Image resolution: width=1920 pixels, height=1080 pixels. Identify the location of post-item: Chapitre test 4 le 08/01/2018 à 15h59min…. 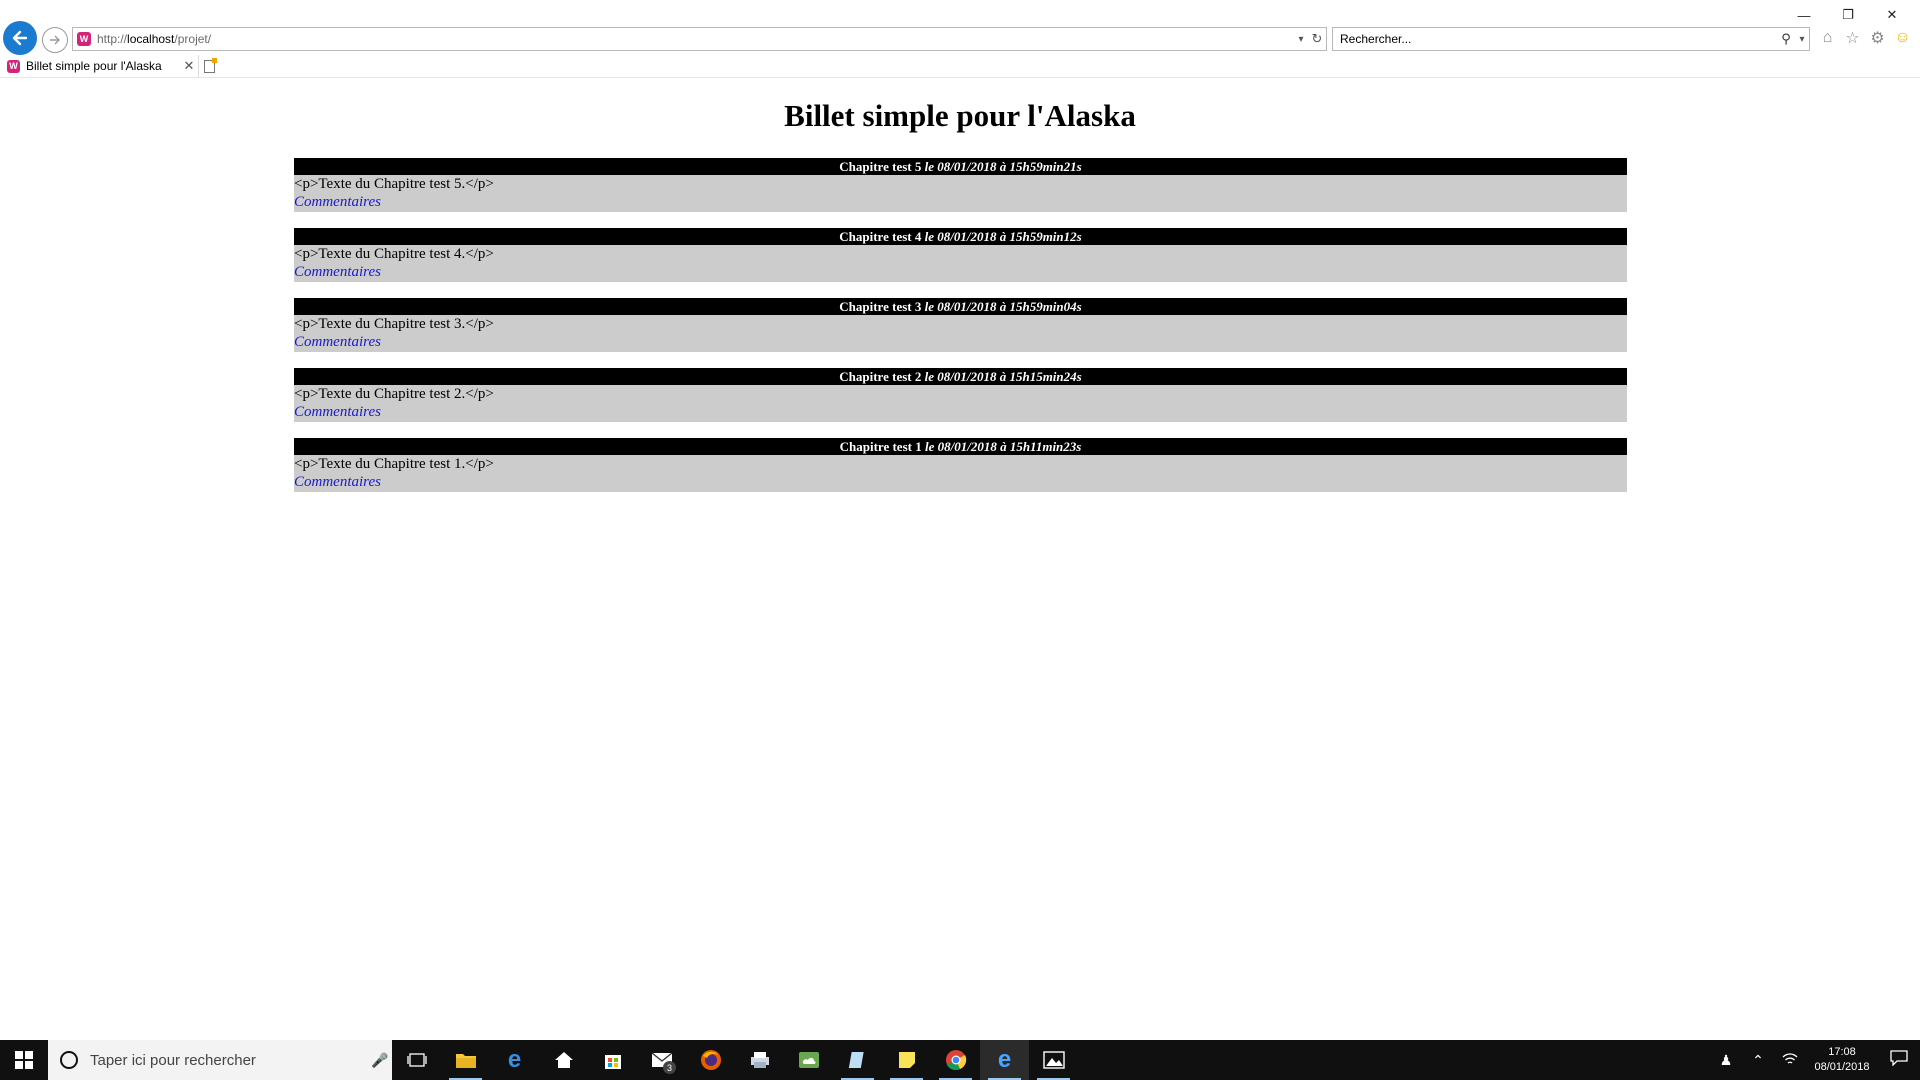
(960, 255).